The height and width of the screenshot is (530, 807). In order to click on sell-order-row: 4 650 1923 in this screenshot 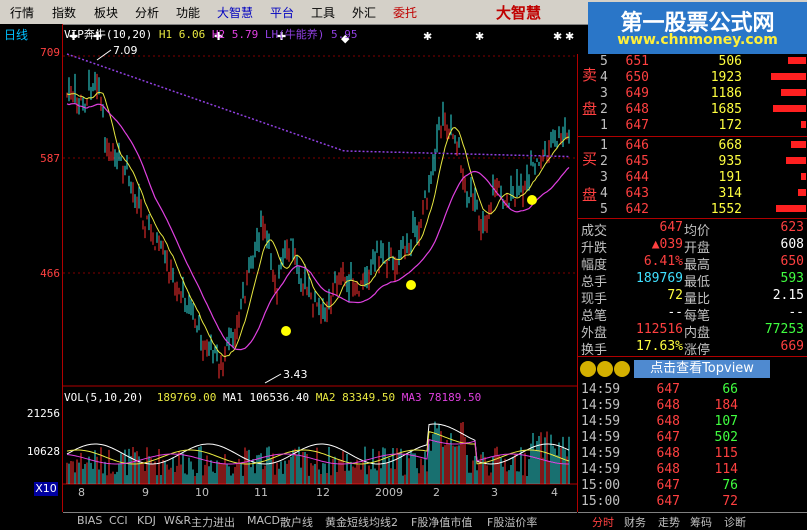, I will do `click(692, 77)`.